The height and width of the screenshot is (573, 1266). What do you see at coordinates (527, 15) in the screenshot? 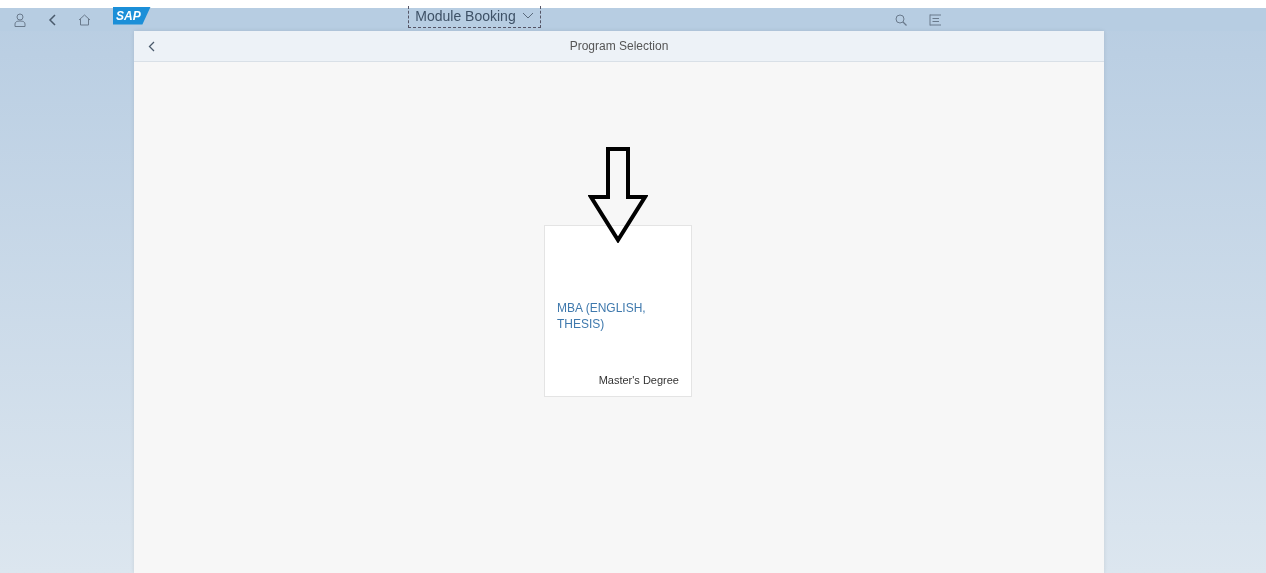
I see `caret-icon` at bounding box center [527, 15].